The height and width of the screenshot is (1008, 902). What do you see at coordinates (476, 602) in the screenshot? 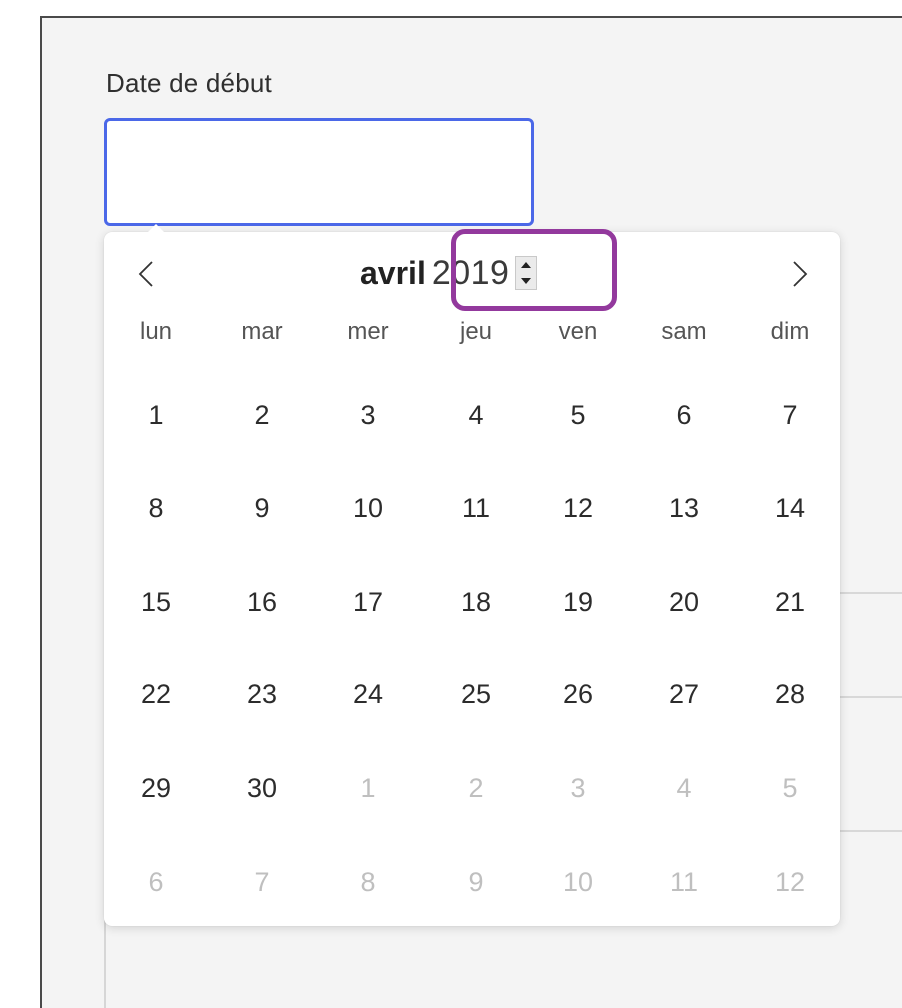
I see `day-cell: 18` at bounding box center [476, 602].